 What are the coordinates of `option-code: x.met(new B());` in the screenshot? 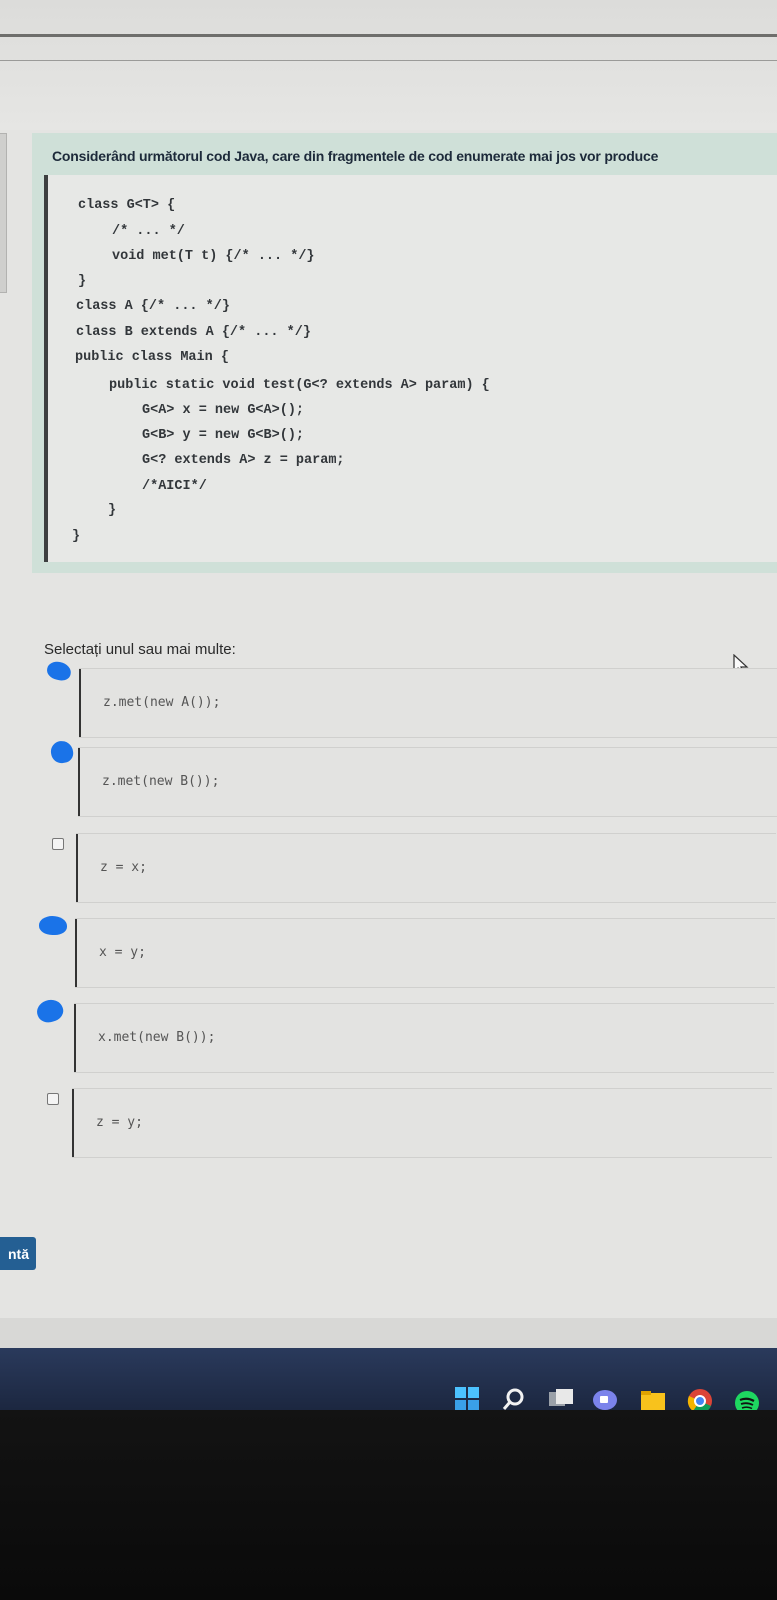 It's located at (157, 1037).